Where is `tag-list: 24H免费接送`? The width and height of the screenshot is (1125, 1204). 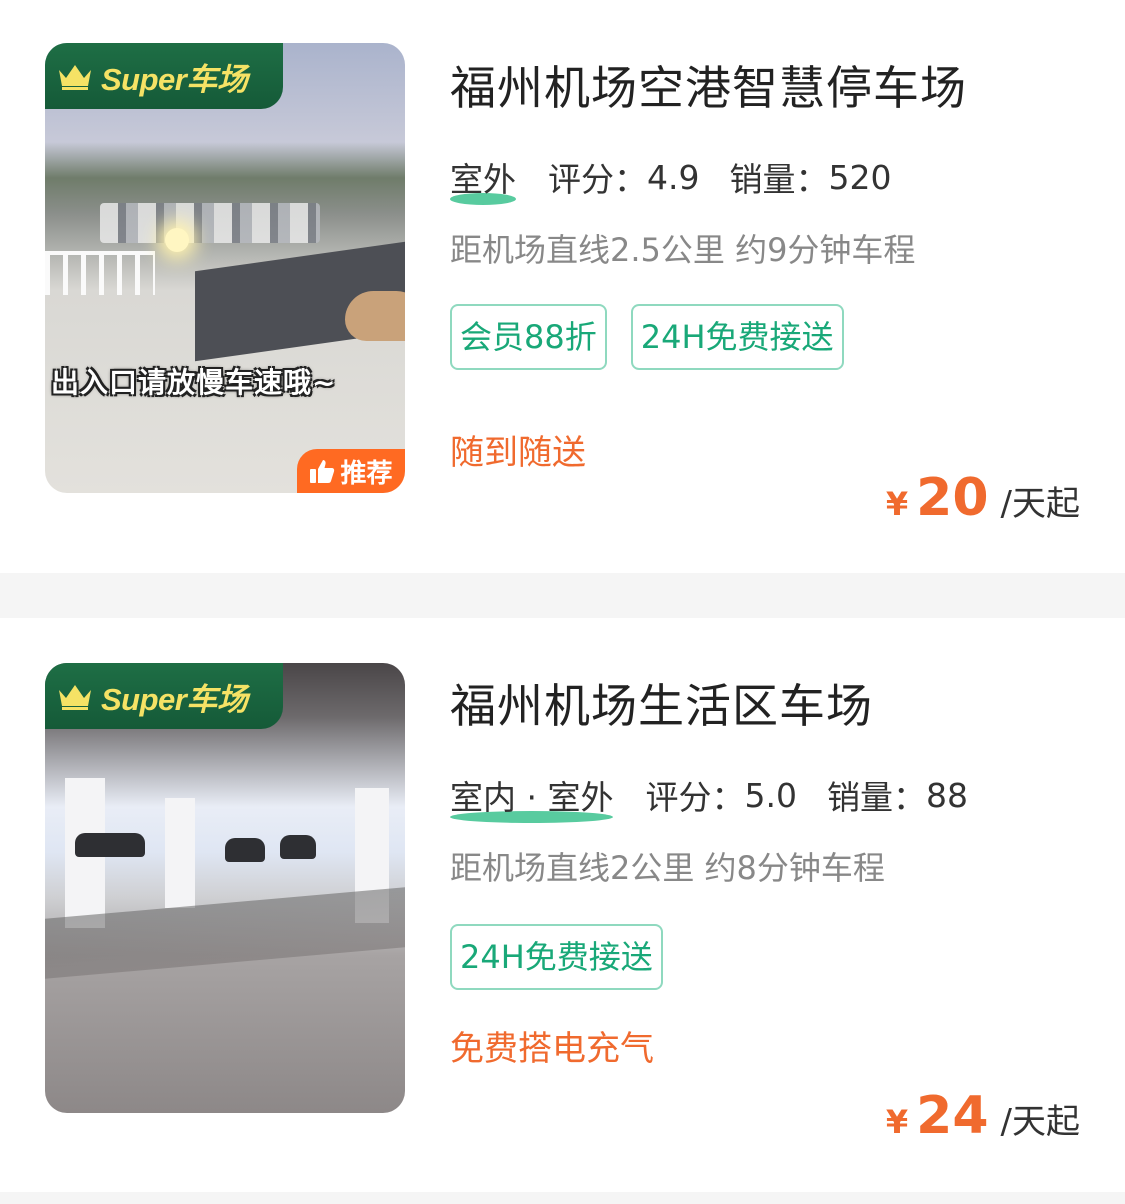 tag-list: 24H免费接送 is located at coordinates (556, 957).